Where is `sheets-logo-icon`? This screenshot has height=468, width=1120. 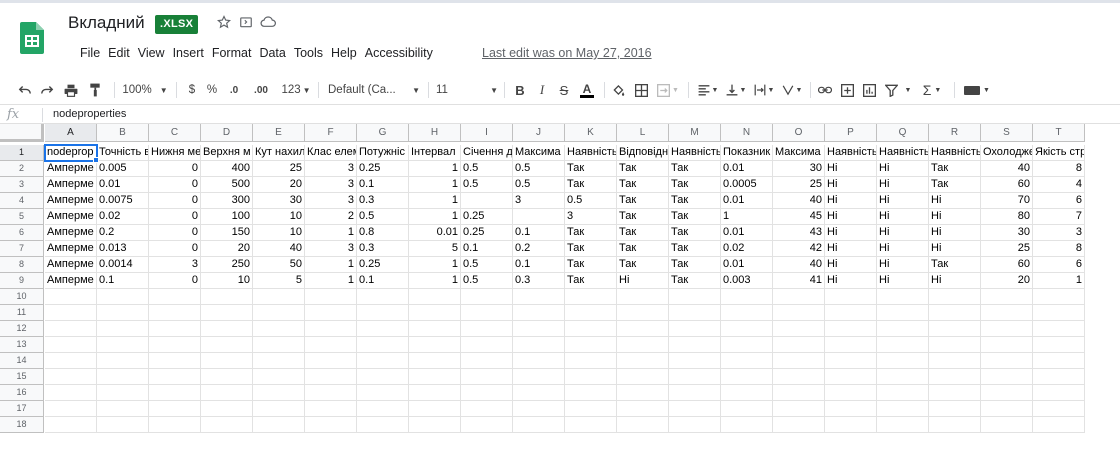
sheets-logo-icon is located at coordinates (32, 38).